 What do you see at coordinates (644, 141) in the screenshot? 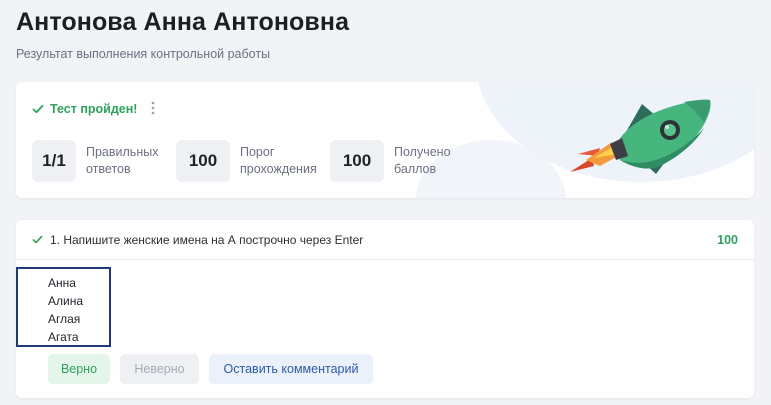
I see `rocket-icon` at bounding box center [644, 141].